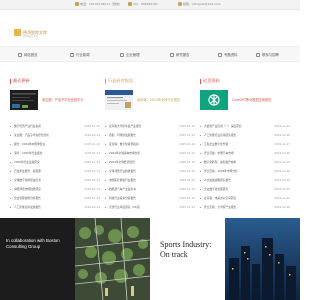 The width and height of the screenshot is (320, 300). I want to click on folder-icon, so click(220, 55).